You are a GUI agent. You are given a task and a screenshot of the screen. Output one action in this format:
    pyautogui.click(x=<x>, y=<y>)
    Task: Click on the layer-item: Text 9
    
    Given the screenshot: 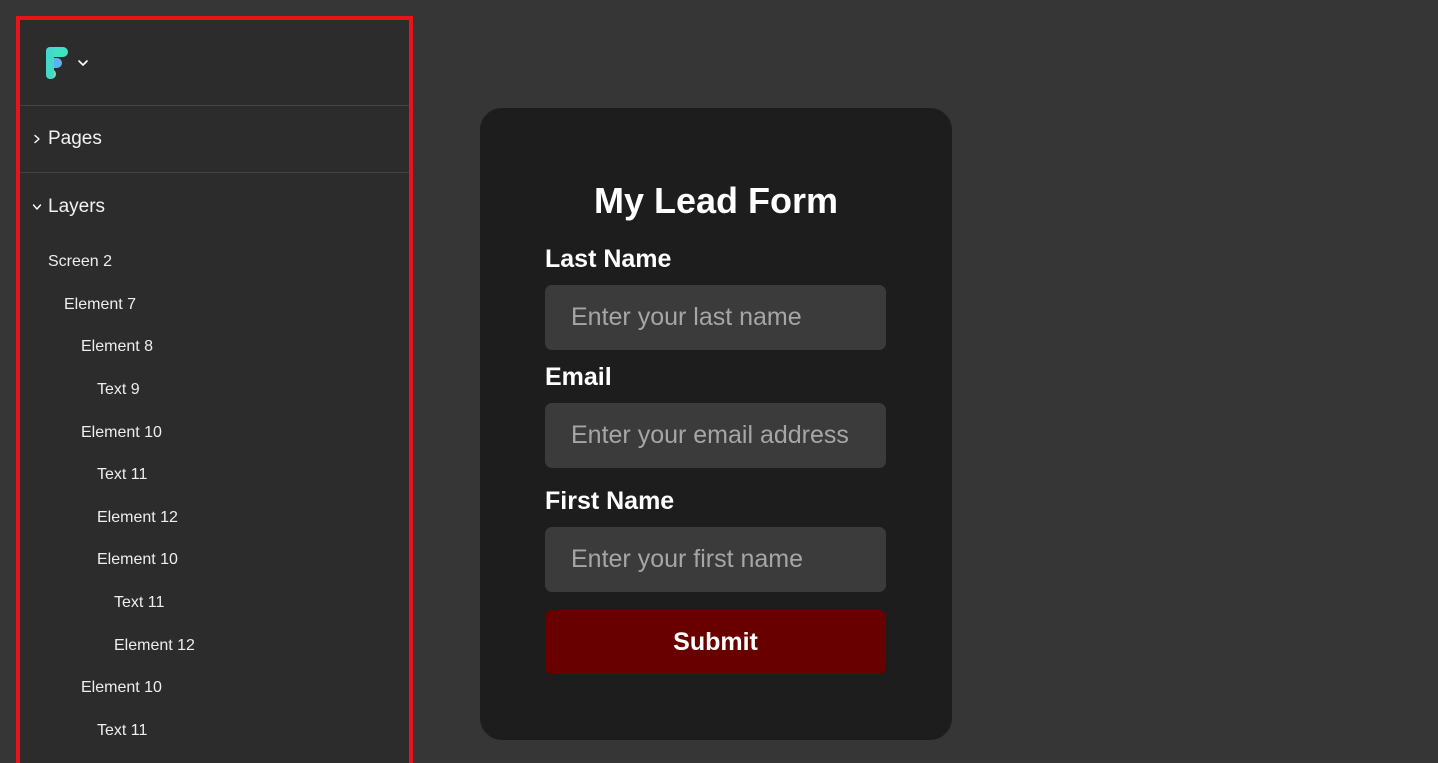 What is the action you would take?
    pyautogui.click(x=214, y=390)
    